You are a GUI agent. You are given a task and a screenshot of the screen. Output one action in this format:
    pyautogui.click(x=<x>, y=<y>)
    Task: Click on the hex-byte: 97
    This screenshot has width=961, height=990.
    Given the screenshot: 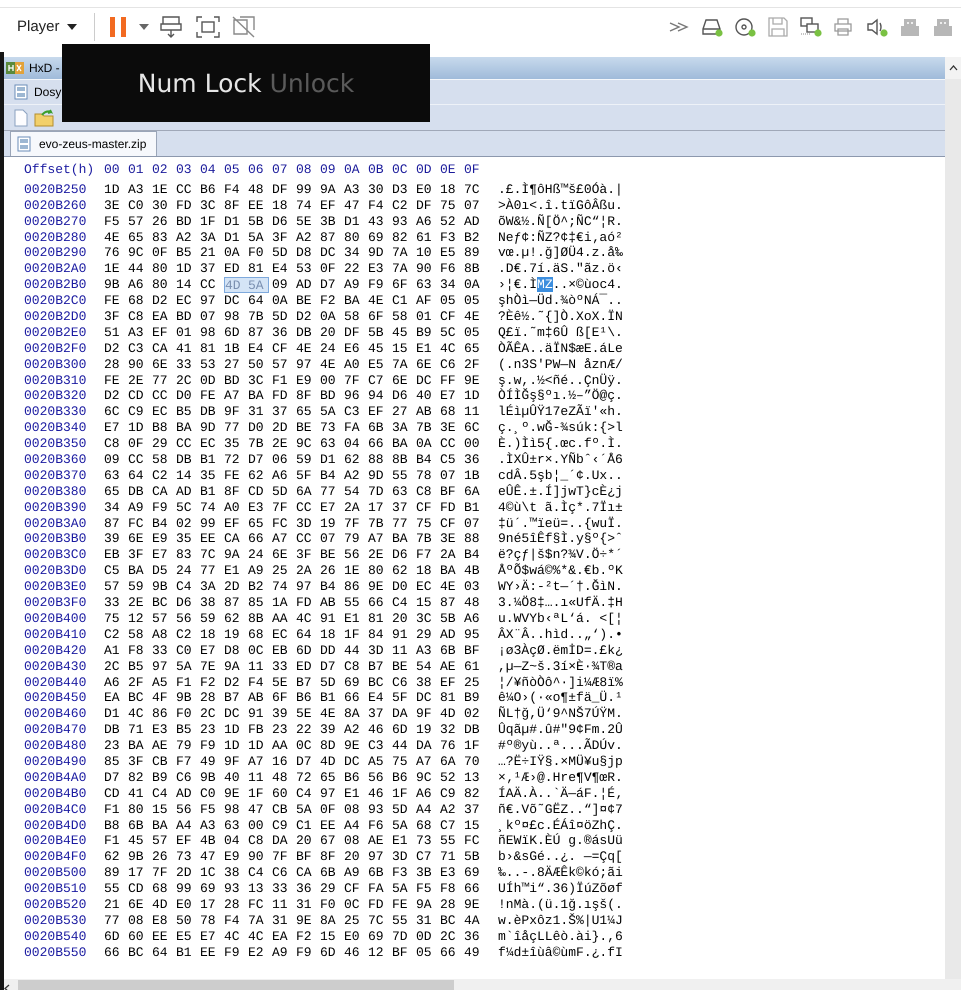 What is the action you would take?
    pyautogui.click(x=212, y=301)
    